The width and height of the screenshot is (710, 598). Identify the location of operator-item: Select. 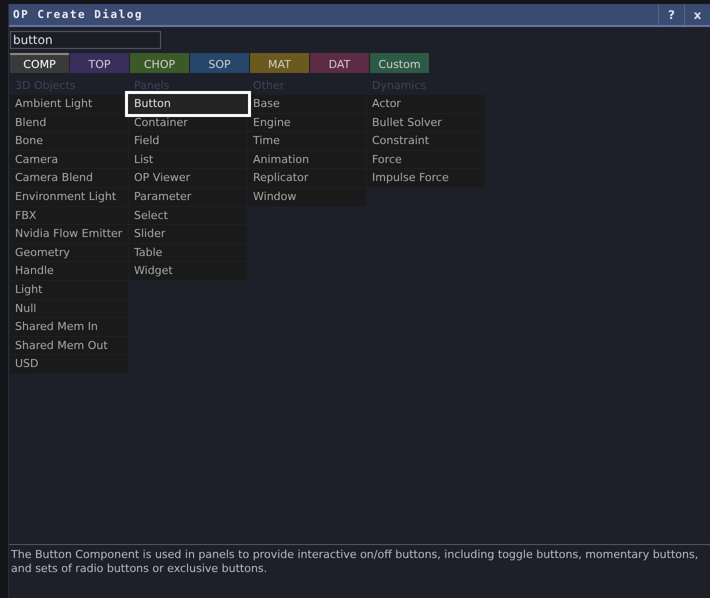
(188, 215).